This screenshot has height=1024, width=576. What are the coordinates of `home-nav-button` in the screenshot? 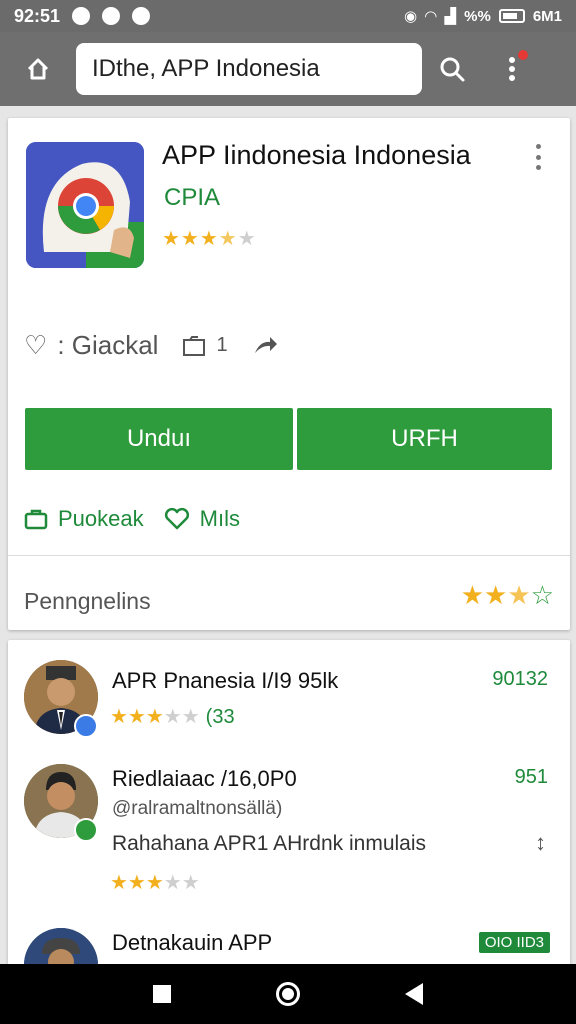 It's located at (287, 994).